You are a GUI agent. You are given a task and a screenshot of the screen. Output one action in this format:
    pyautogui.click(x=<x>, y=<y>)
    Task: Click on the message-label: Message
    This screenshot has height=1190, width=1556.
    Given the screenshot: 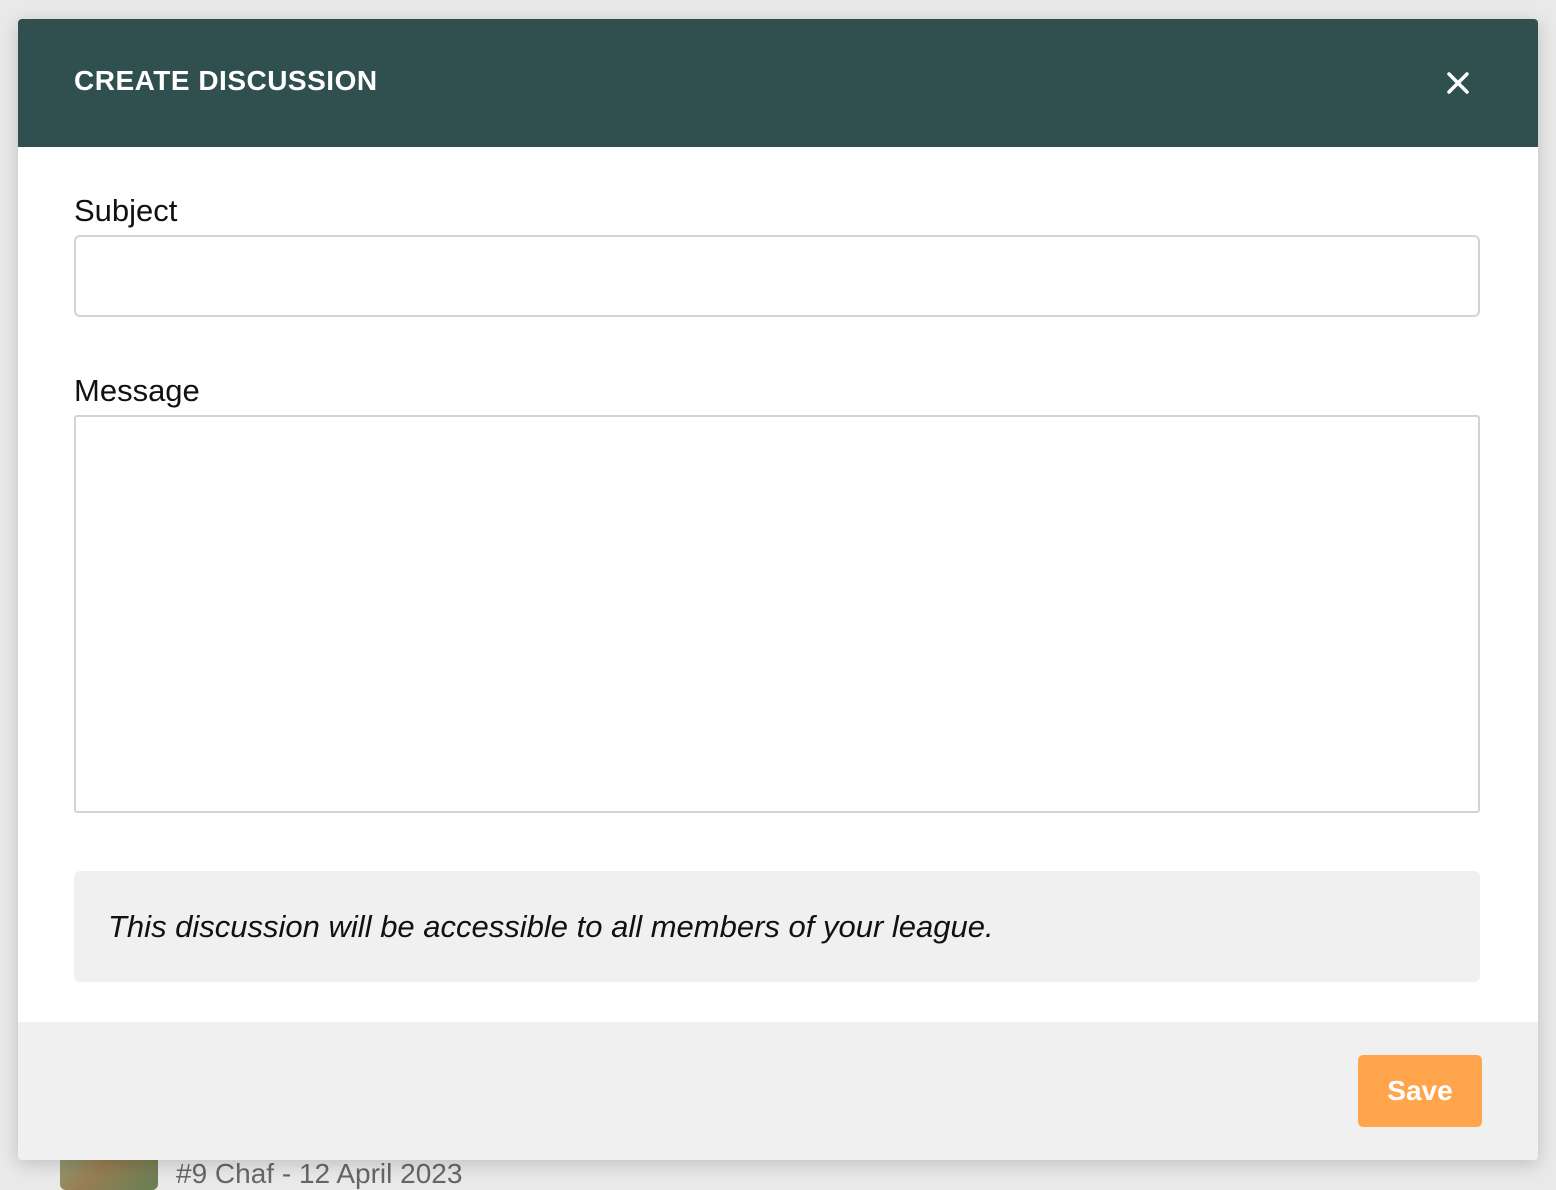 What is the action you would take?
    pyautogui.click(x=137, y=390)
    